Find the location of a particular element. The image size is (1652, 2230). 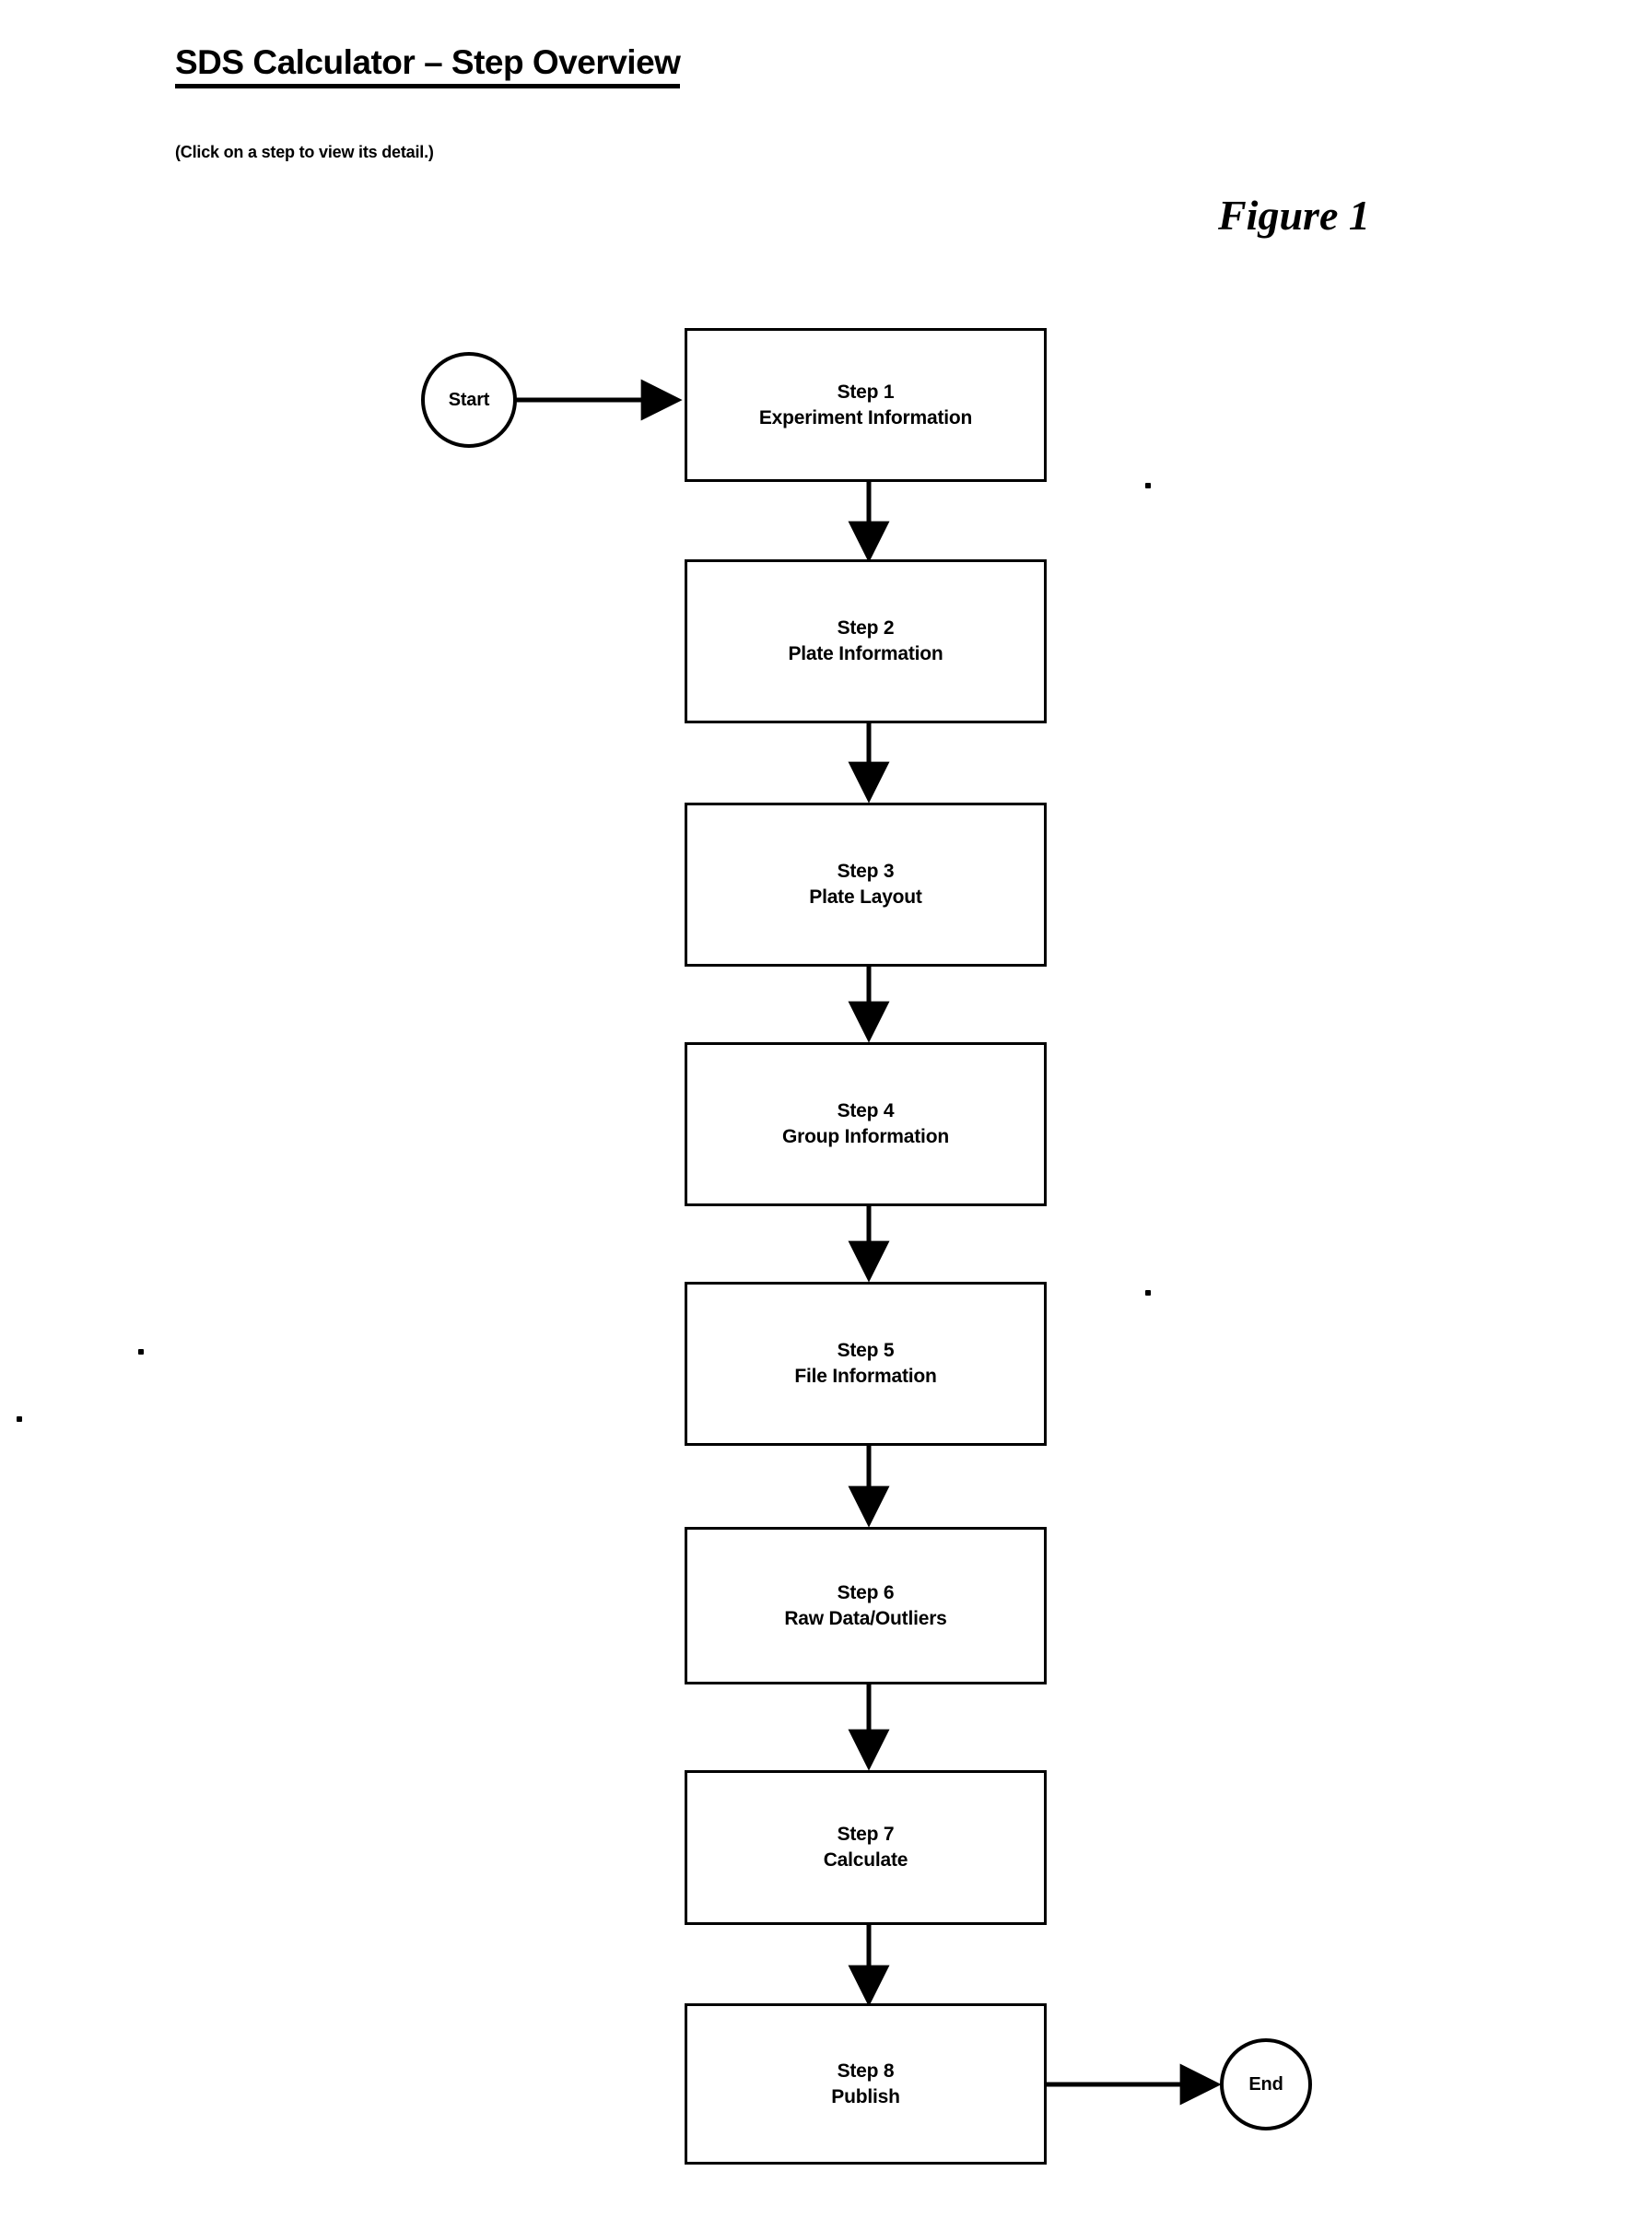

step-node-step4: Step 4 Group Information is located at coordinates (866, 1124).